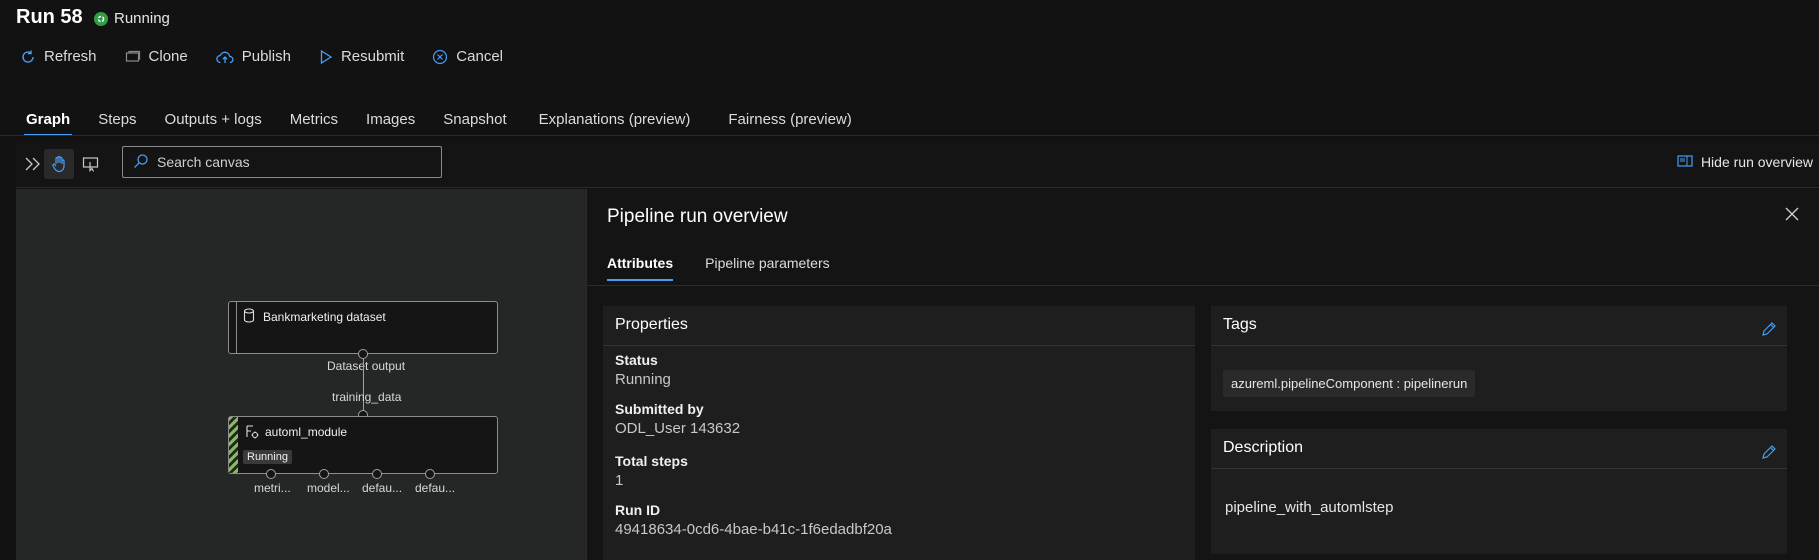 The image size is (1819, 560). I want to click on clone-icon, so click(133, 57).